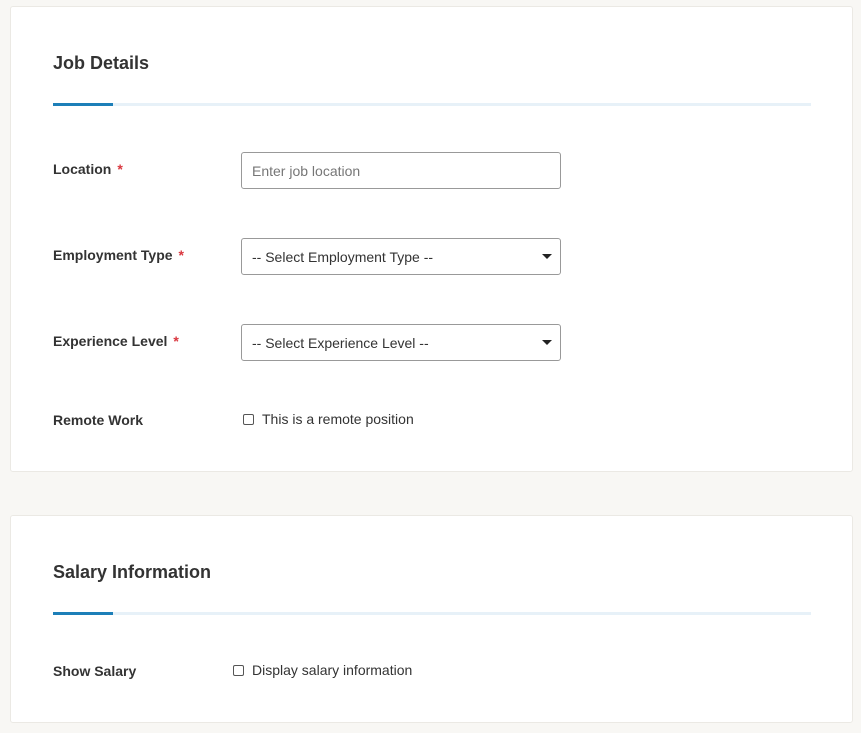 The width and height of the screenshot is (861, 733). I want to click on experience-level-label: Experience Level *, so click(116, 341).